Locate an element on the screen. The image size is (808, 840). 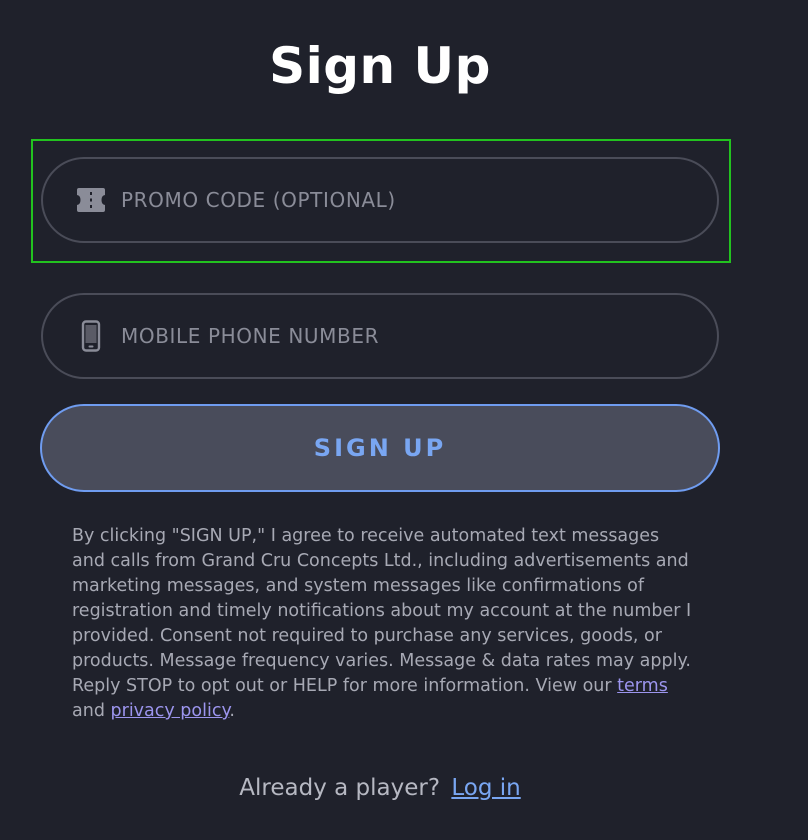
promo-code-input is located at coordinates (418, 200).